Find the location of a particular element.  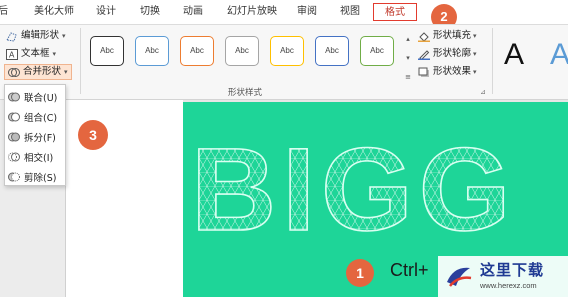

gallery-scroll: ▴ ▾ ≡ is located at coordinates (408, 59).